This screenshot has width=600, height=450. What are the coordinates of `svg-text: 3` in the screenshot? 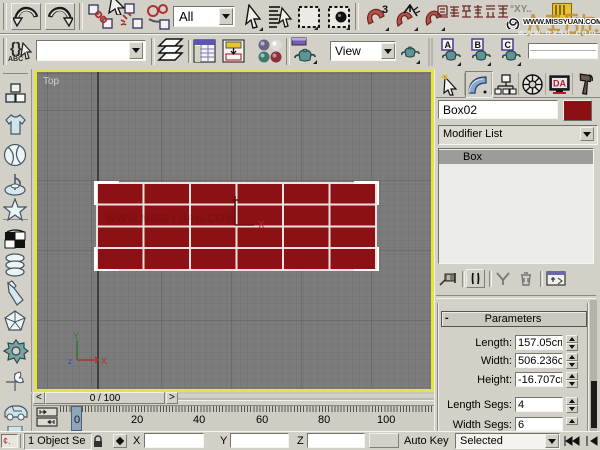 It's located at (385, 10).